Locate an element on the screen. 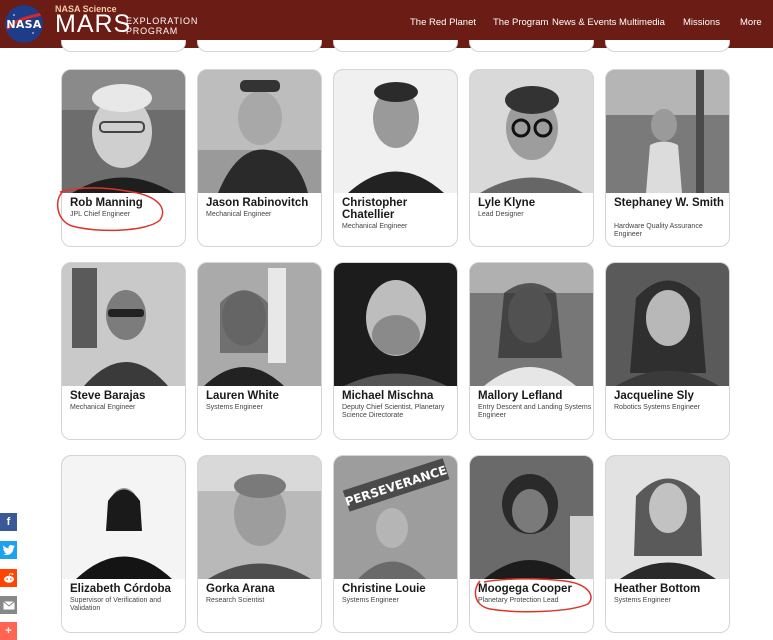  person-name: Heather Bottom is located at coordinates (657, 589).